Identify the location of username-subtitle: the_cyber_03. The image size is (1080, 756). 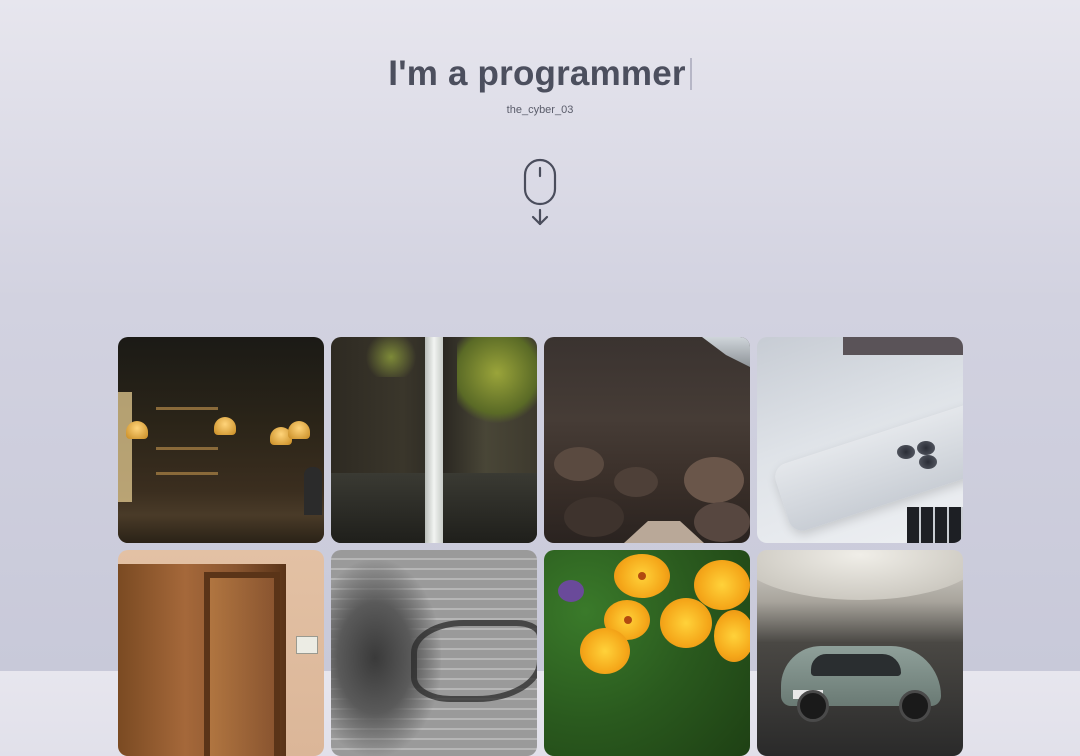
(540, 110).